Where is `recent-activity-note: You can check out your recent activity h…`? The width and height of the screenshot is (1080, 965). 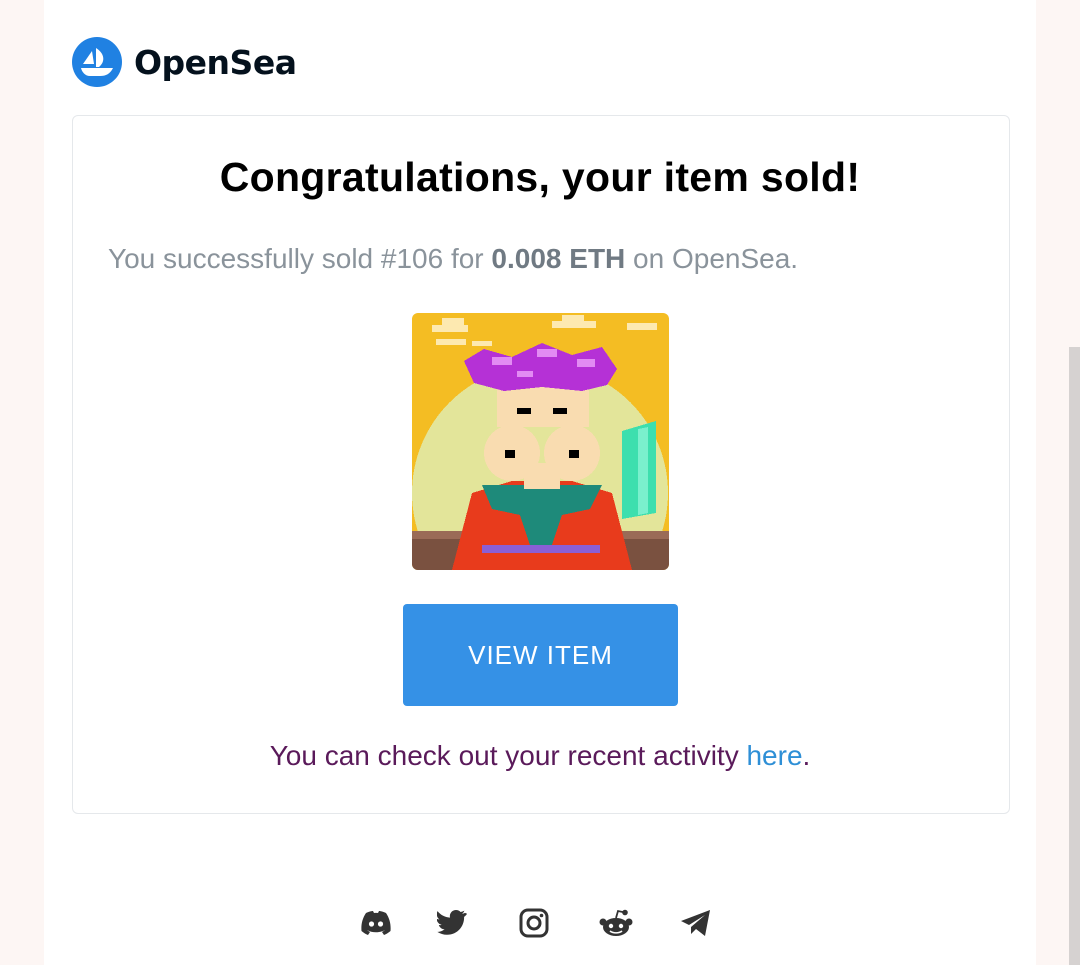
recent-activity-note: You can check out your recent activity h… is located at coordinates (540, 756).